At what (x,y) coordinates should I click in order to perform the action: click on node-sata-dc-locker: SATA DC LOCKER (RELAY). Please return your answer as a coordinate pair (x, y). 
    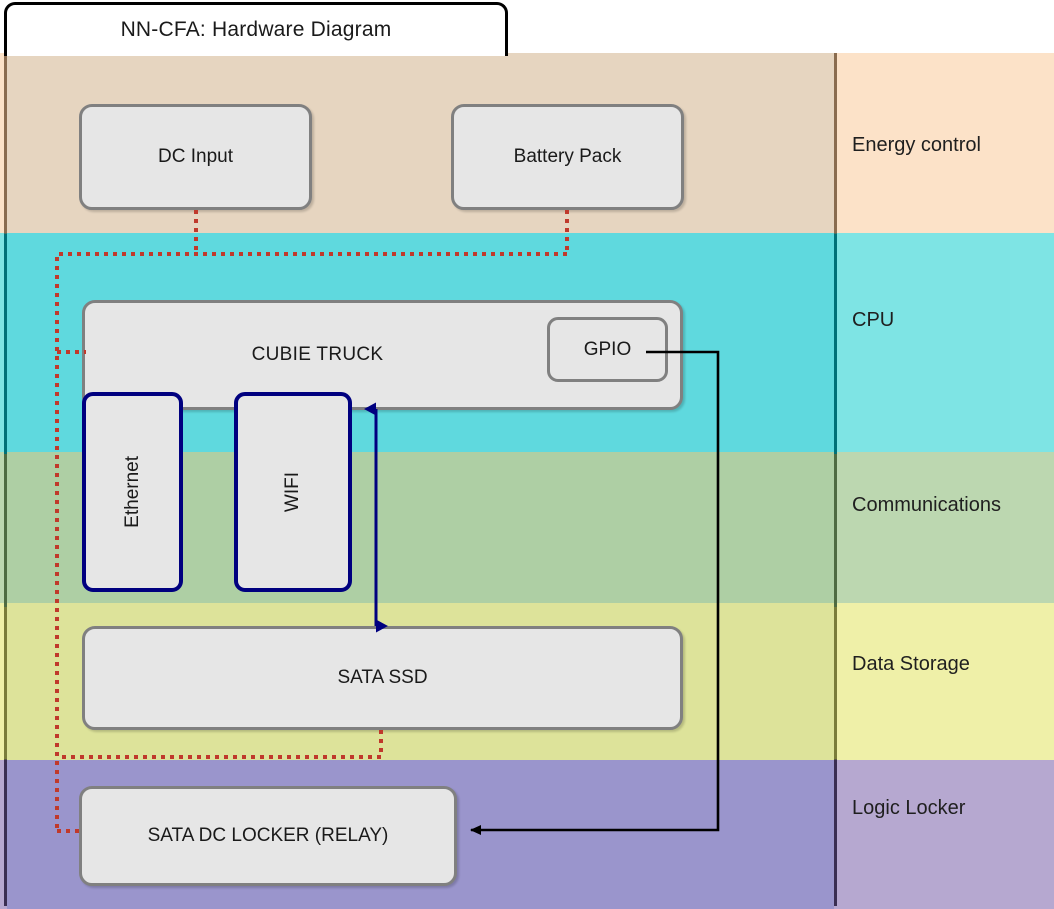
    Looking at the image, I should click on (268, 836).